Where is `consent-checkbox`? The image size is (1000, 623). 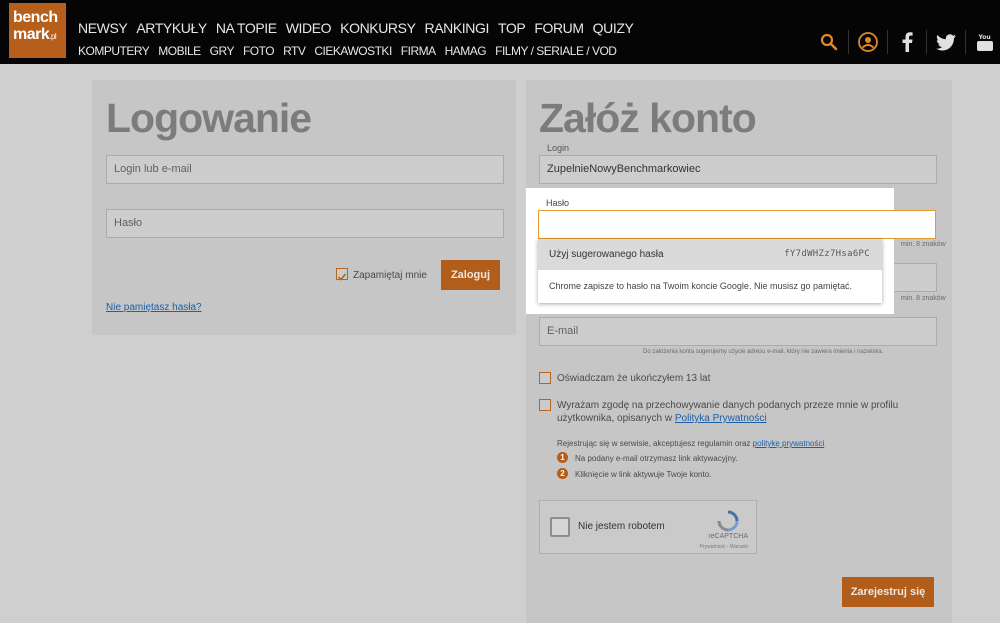
consent-checkbox is located at coordinates (545, 405).